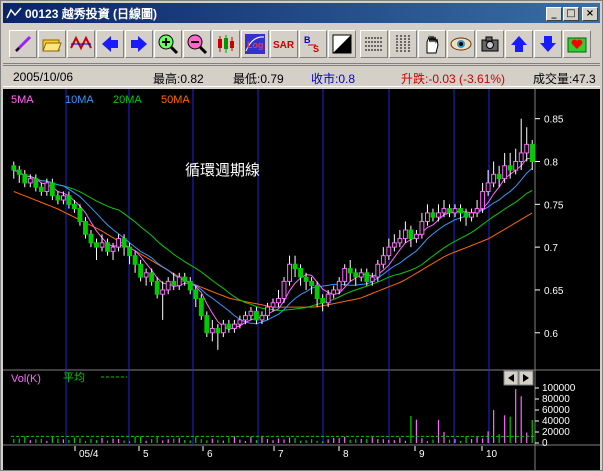  What do you see at coordinates (422, 454) in the screenshot?
I see `month-label: 9` at bounding box center [422, 454].